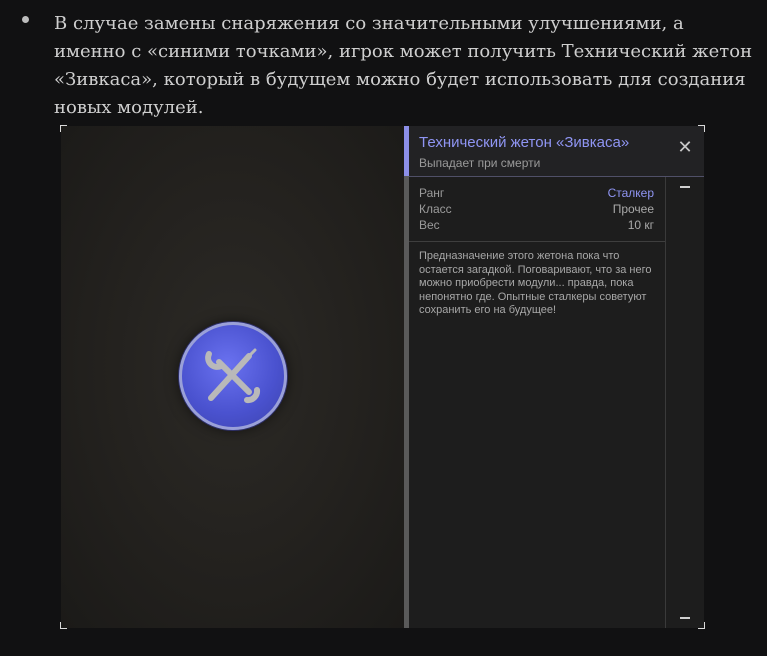  I want to click on item-title: Технический жетон «Зивкаса», so click(524, 142).